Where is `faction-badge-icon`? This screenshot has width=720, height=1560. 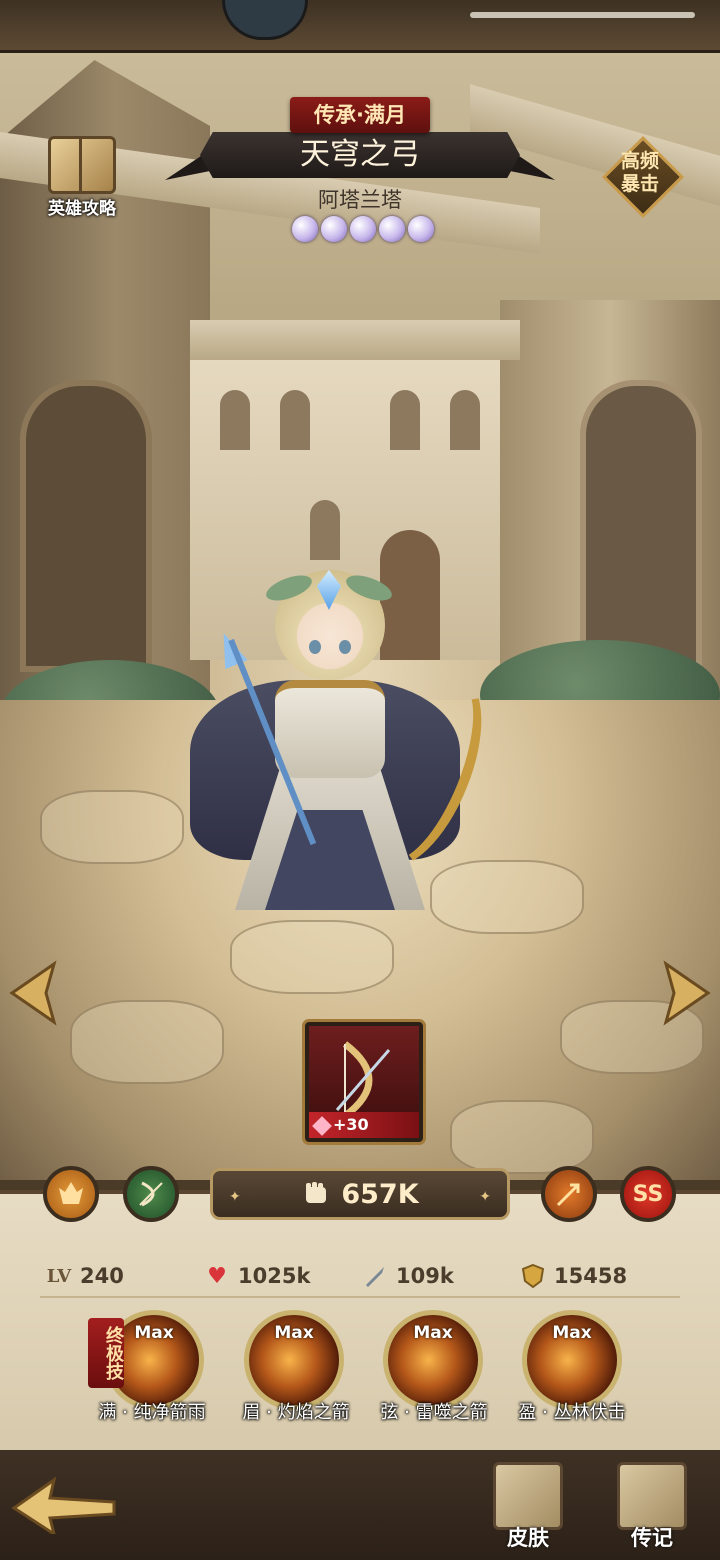
faction-badge-icon is located at coordinates (71, 1194).